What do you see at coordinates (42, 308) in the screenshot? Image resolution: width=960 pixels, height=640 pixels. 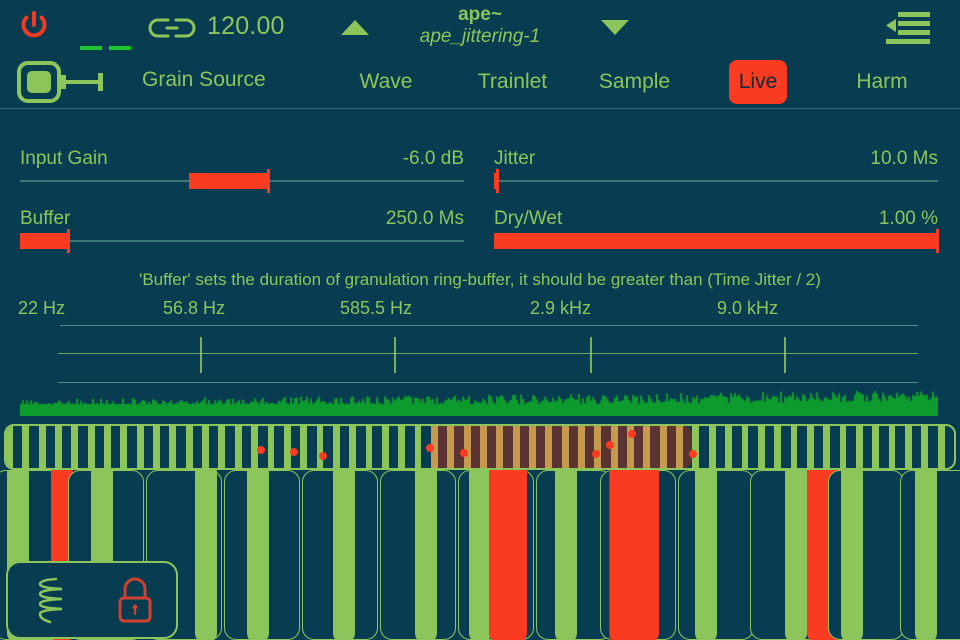 I see `freq-tick-label: 22 Hz` at bounding box center [42, 308].